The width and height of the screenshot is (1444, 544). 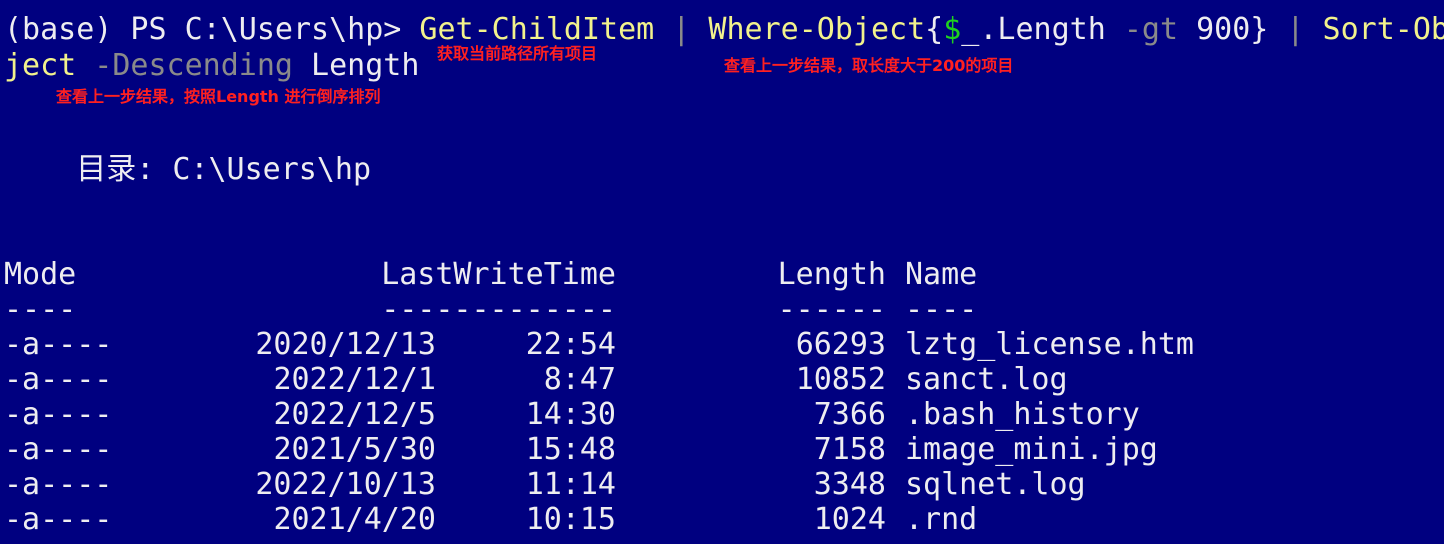 What do you see at coordinates (995, 484) in the screenshot?
I see `row-4-name: sqlnet.log` at bounding box center [995, 484].